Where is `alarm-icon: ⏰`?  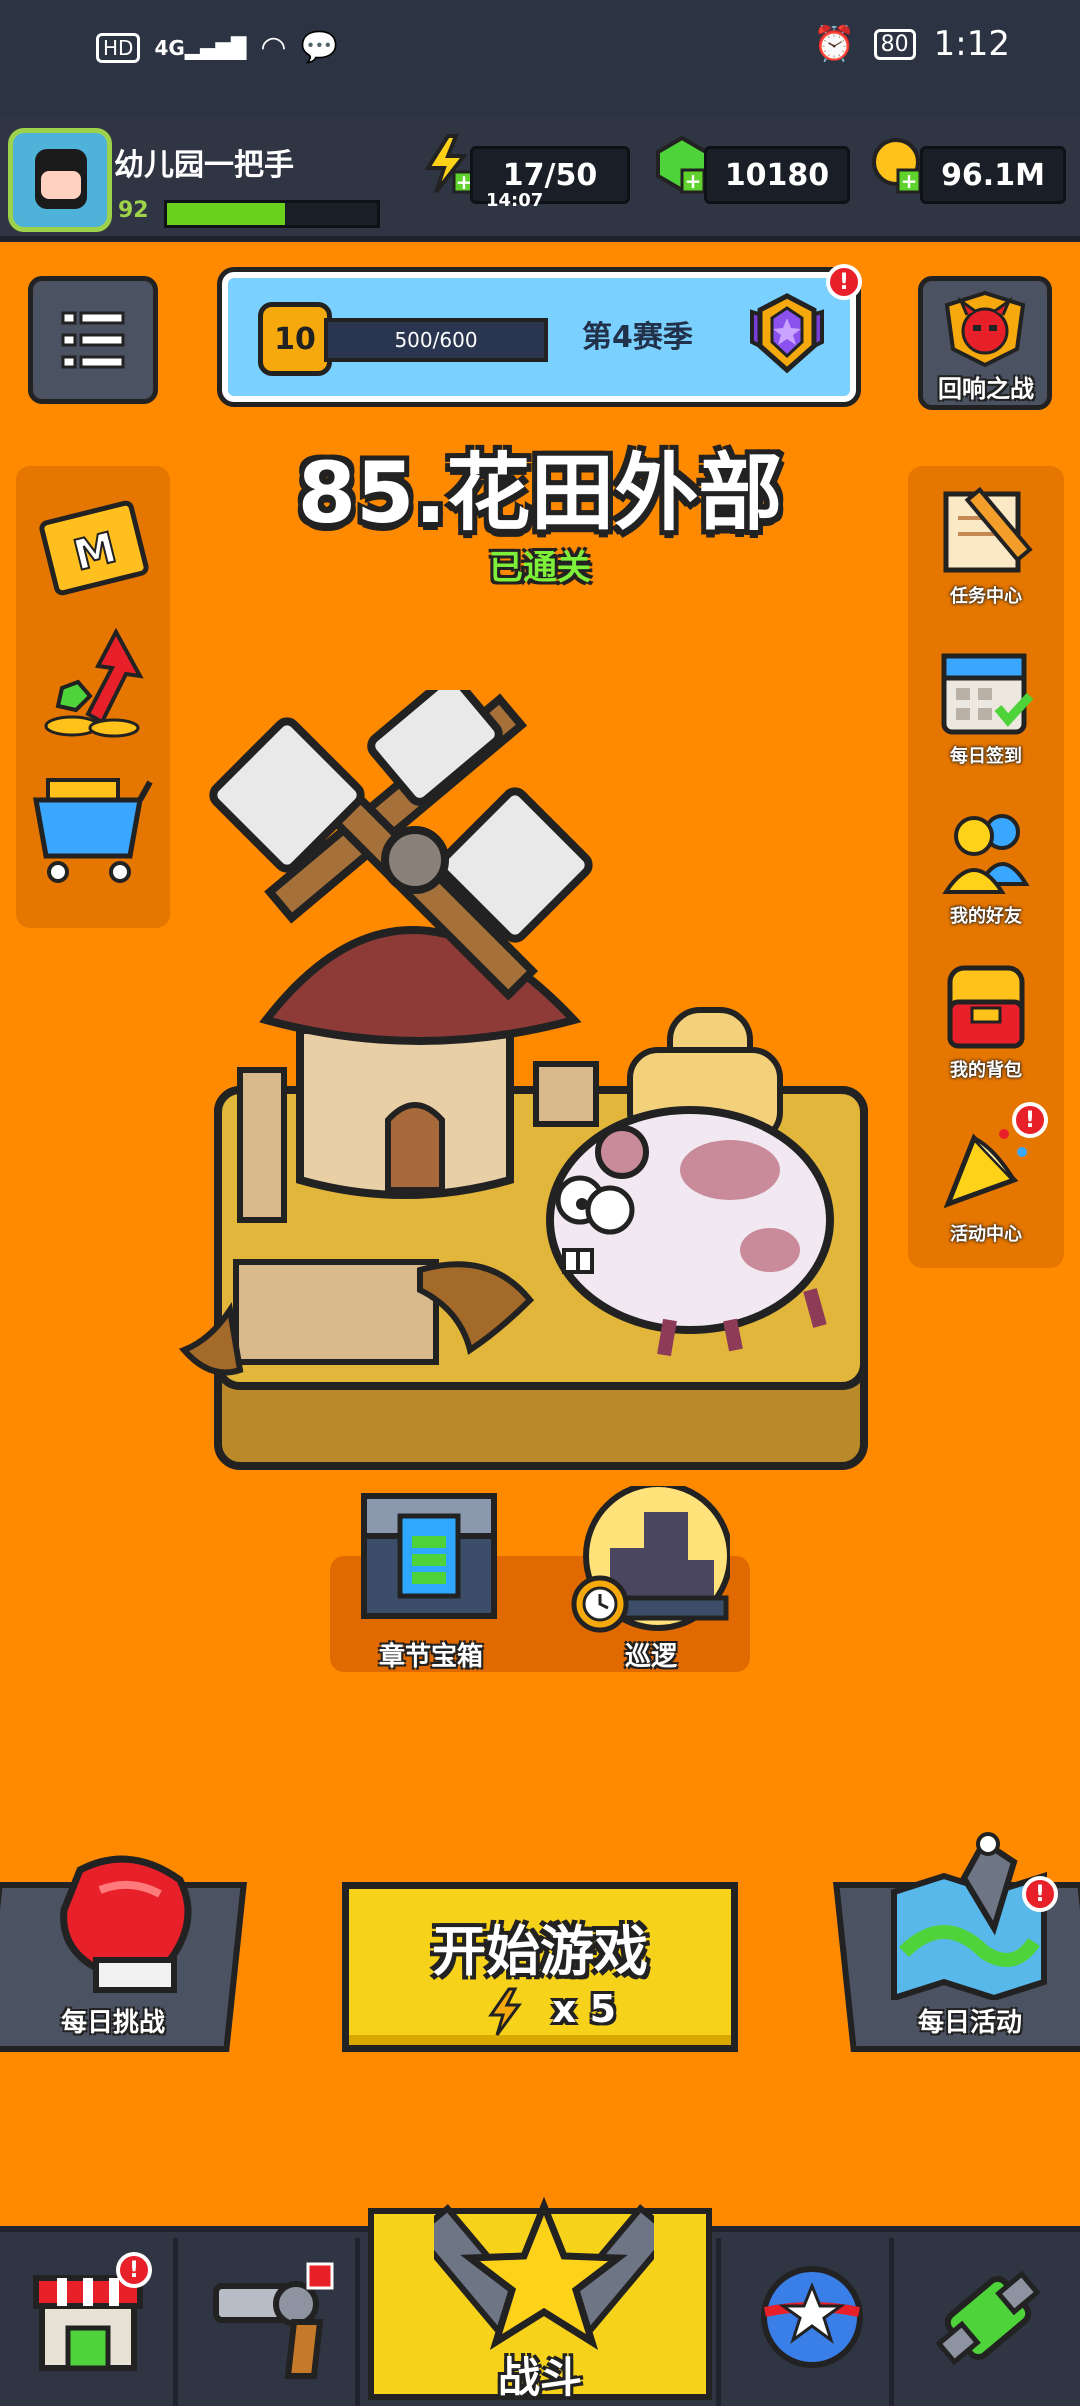
alarm-icon: ⏰ is located at coordinates (834, 44).